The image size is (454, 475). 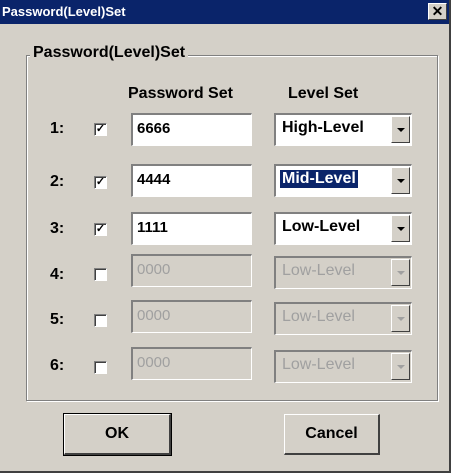 What do you see at coordinates (100, 367) in the screenshot?
I see `row-6-checkbox` at bounding box center [100, 367].